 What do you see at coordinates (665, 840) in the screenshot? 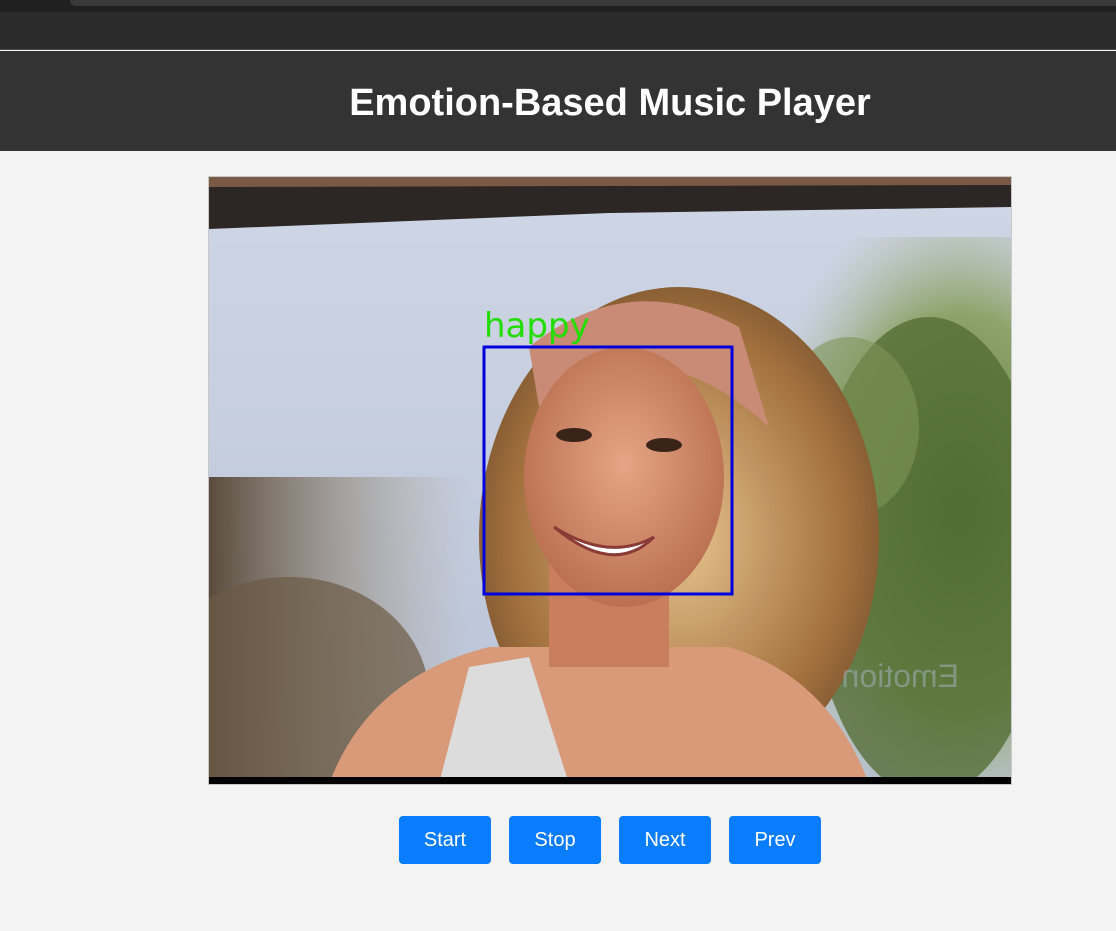
I see `next-button: Next` at bounding box center [665, 840].